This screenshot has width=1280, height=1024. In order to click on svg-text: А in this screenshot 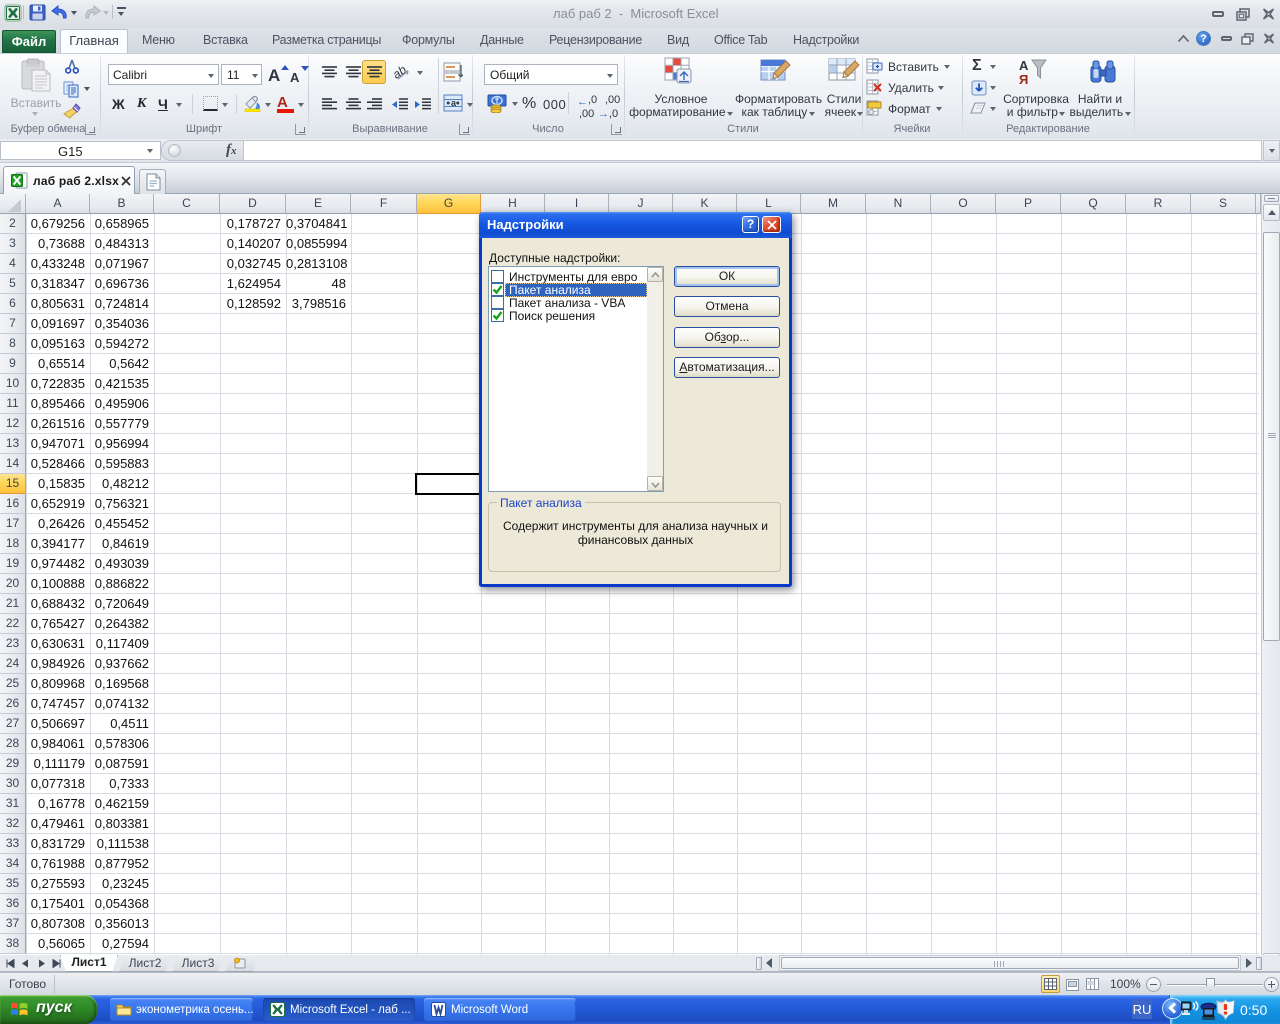, I will do `click(1024, 65)`.